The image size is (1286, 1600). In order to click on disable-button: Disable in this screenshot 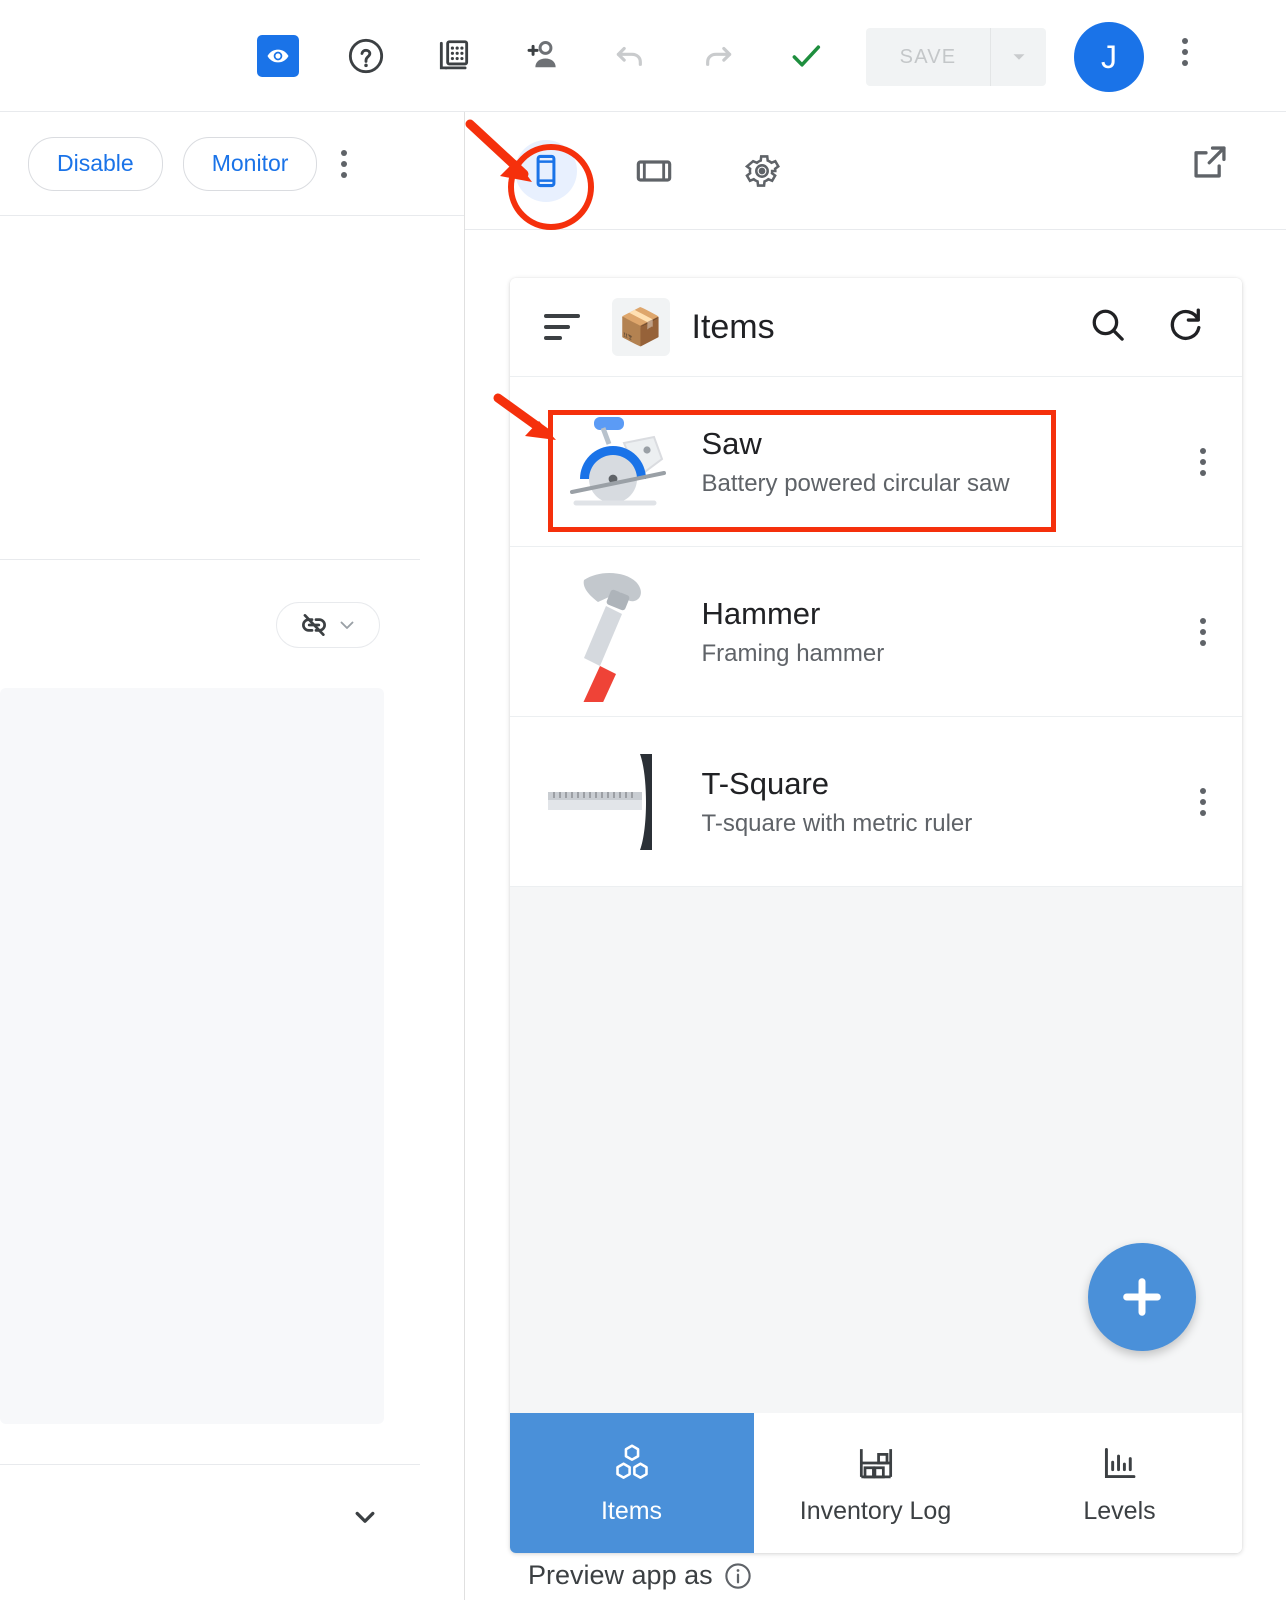, I will do `click(95, 163)`.